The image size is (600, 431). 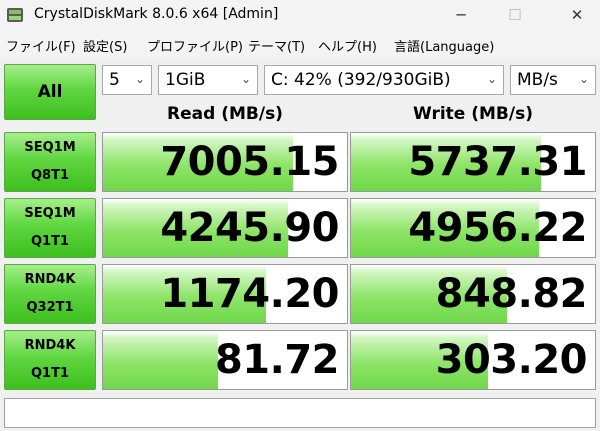 I want to click on minimize-button: ─, so click(x=461, y=15).